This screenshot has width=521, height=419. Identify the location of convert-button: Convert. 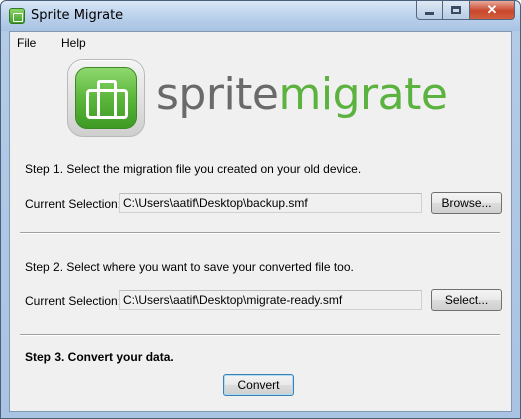
(258, 385).